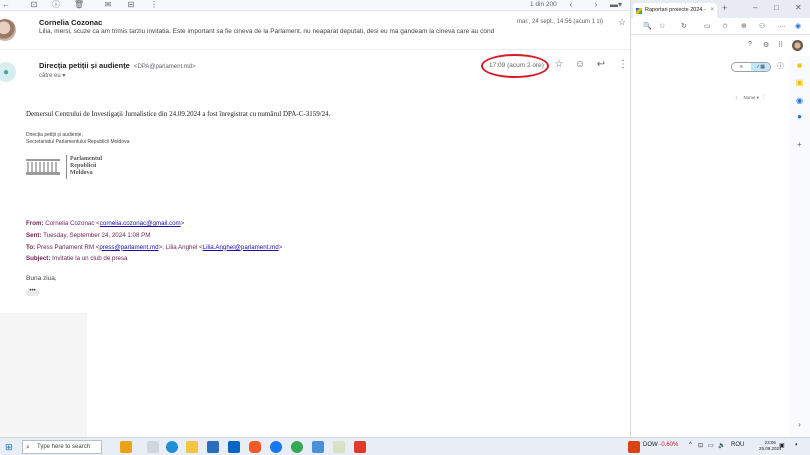 The image size is (810, 455). I want to click on bookmark-icon: ☆, so click(662, 26).